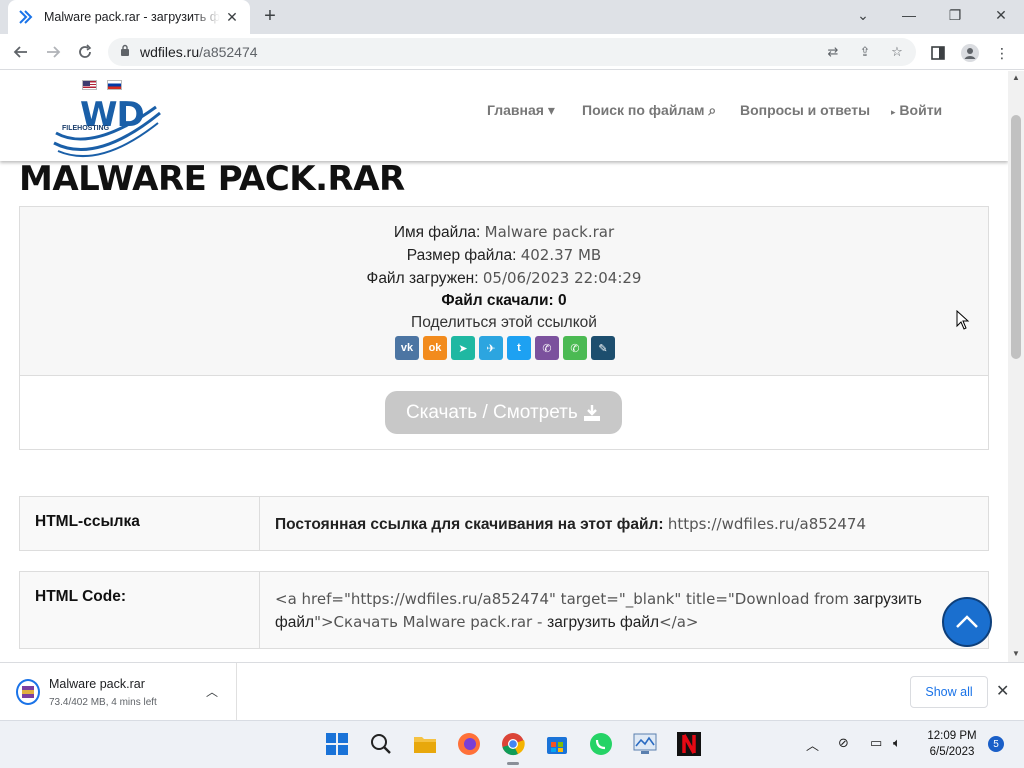 Image resolution: width=1024 pixels, height=768 pixels. What do you see at coordinates (938, 53) in the screenshot?
I see `side-panel-icon` at bounding box center [938, 53].